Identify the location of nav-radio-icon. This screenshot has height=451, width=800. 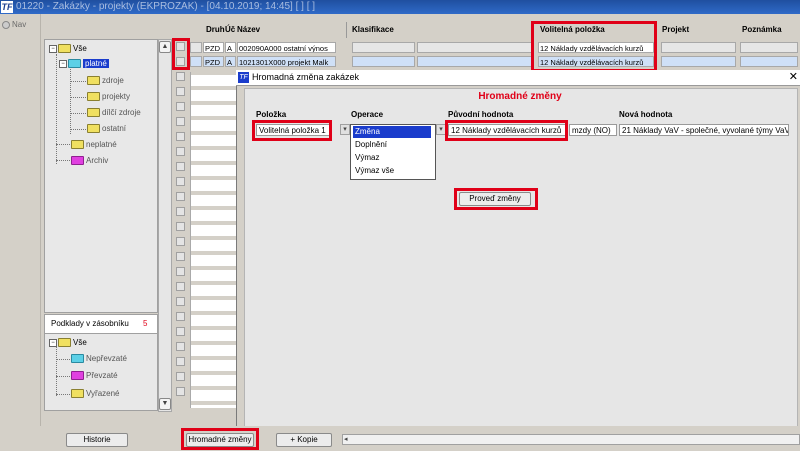
(6, 24).